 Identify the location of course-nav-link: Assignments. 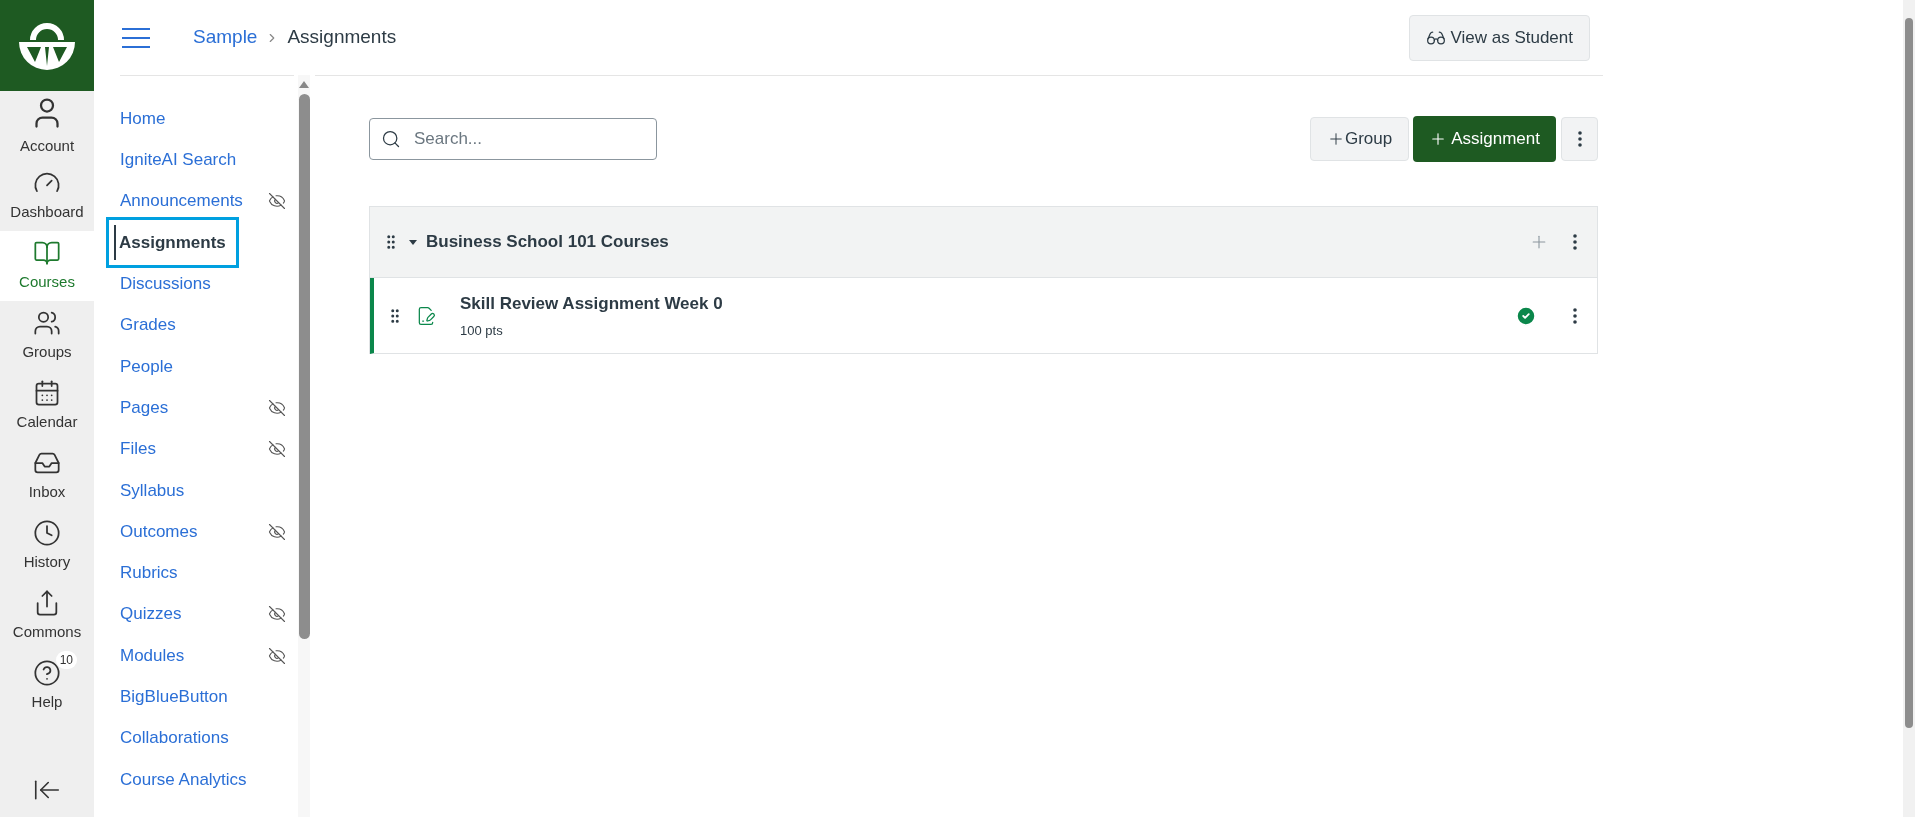
(172, 242).